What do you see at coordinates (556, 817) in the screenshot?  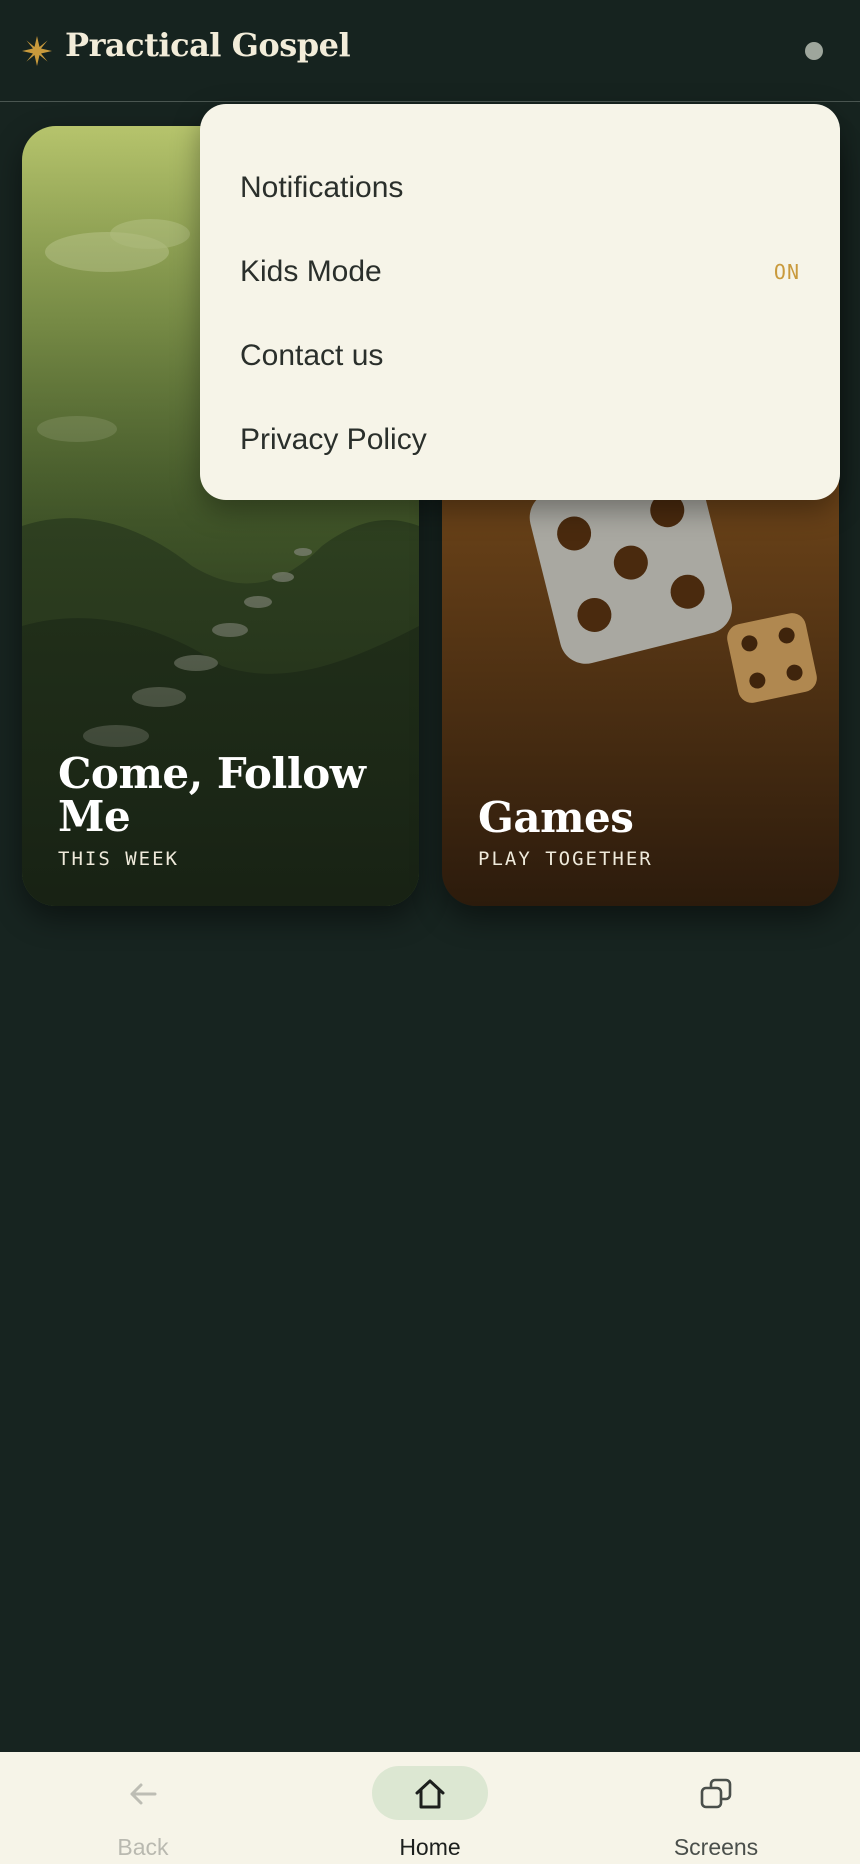 I see `card-title: Games` at bounding box center [556, 817].